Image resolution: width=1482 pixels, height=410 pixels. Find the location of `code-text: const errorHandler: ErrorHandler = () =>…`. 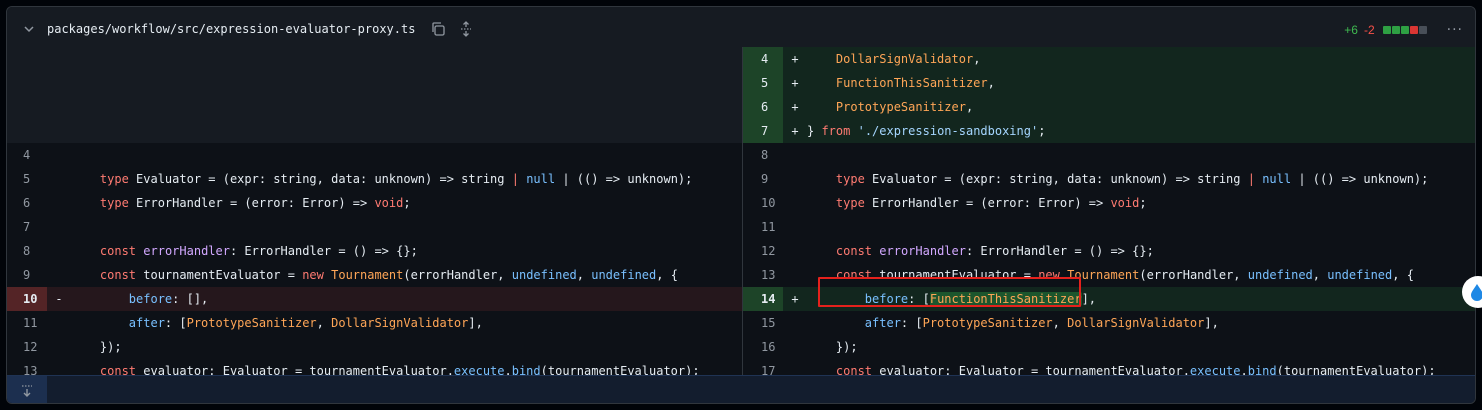

code-text: const errorHandler: ErrorHandler = () =>… is located at coordinates (406, 251).